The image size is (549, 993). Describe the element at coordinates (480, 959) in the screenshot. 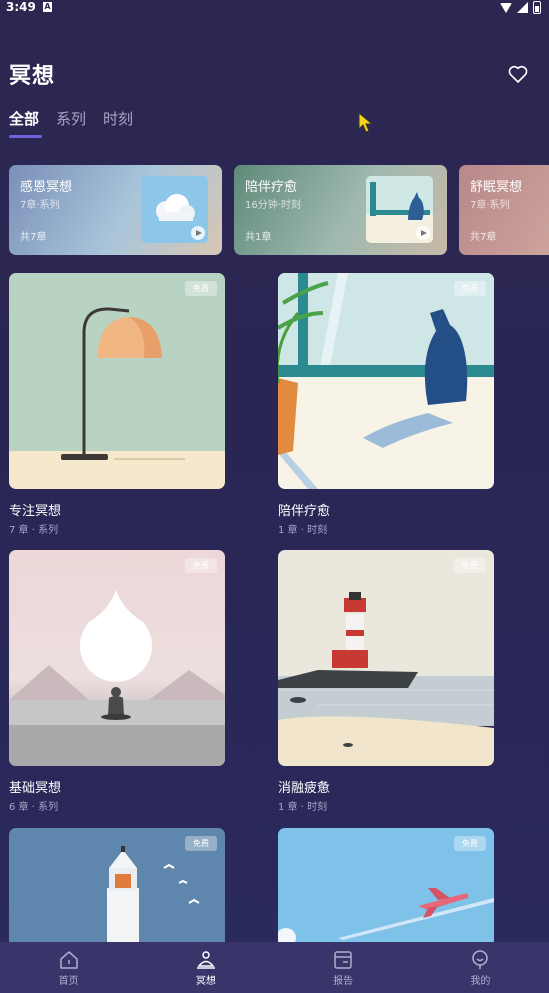

I see `profile-icon` at that location.